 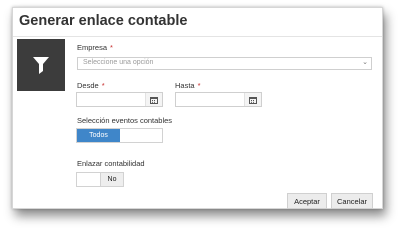 I want to click on option-empty, so click(x=141, y=135).